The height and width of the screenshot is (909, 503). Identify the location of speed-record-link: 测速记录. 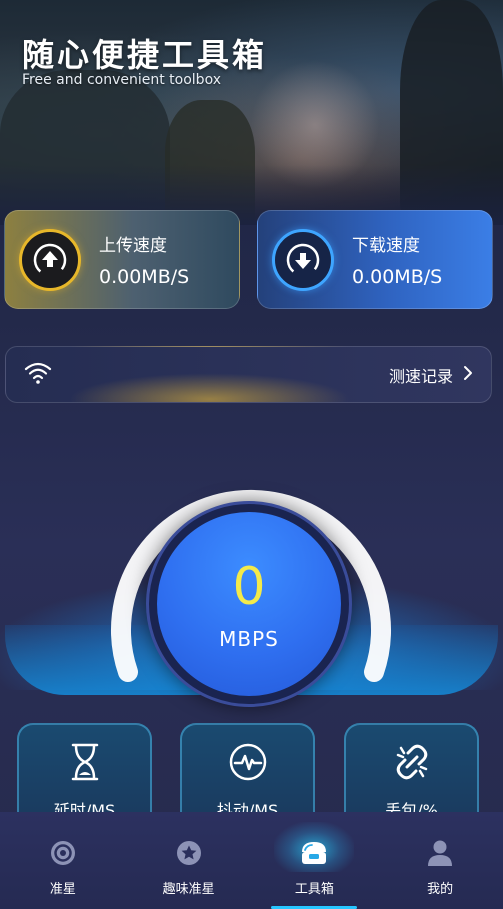
(431, 375).